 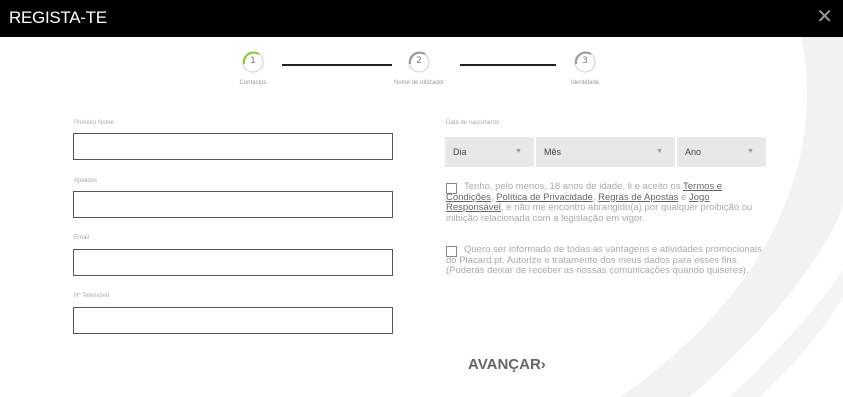 What do you see at coordinates (544, 197) in the screenshot?
I see `privacy-policy-link: Política de Privacidade` at bounding box center [544, 197].